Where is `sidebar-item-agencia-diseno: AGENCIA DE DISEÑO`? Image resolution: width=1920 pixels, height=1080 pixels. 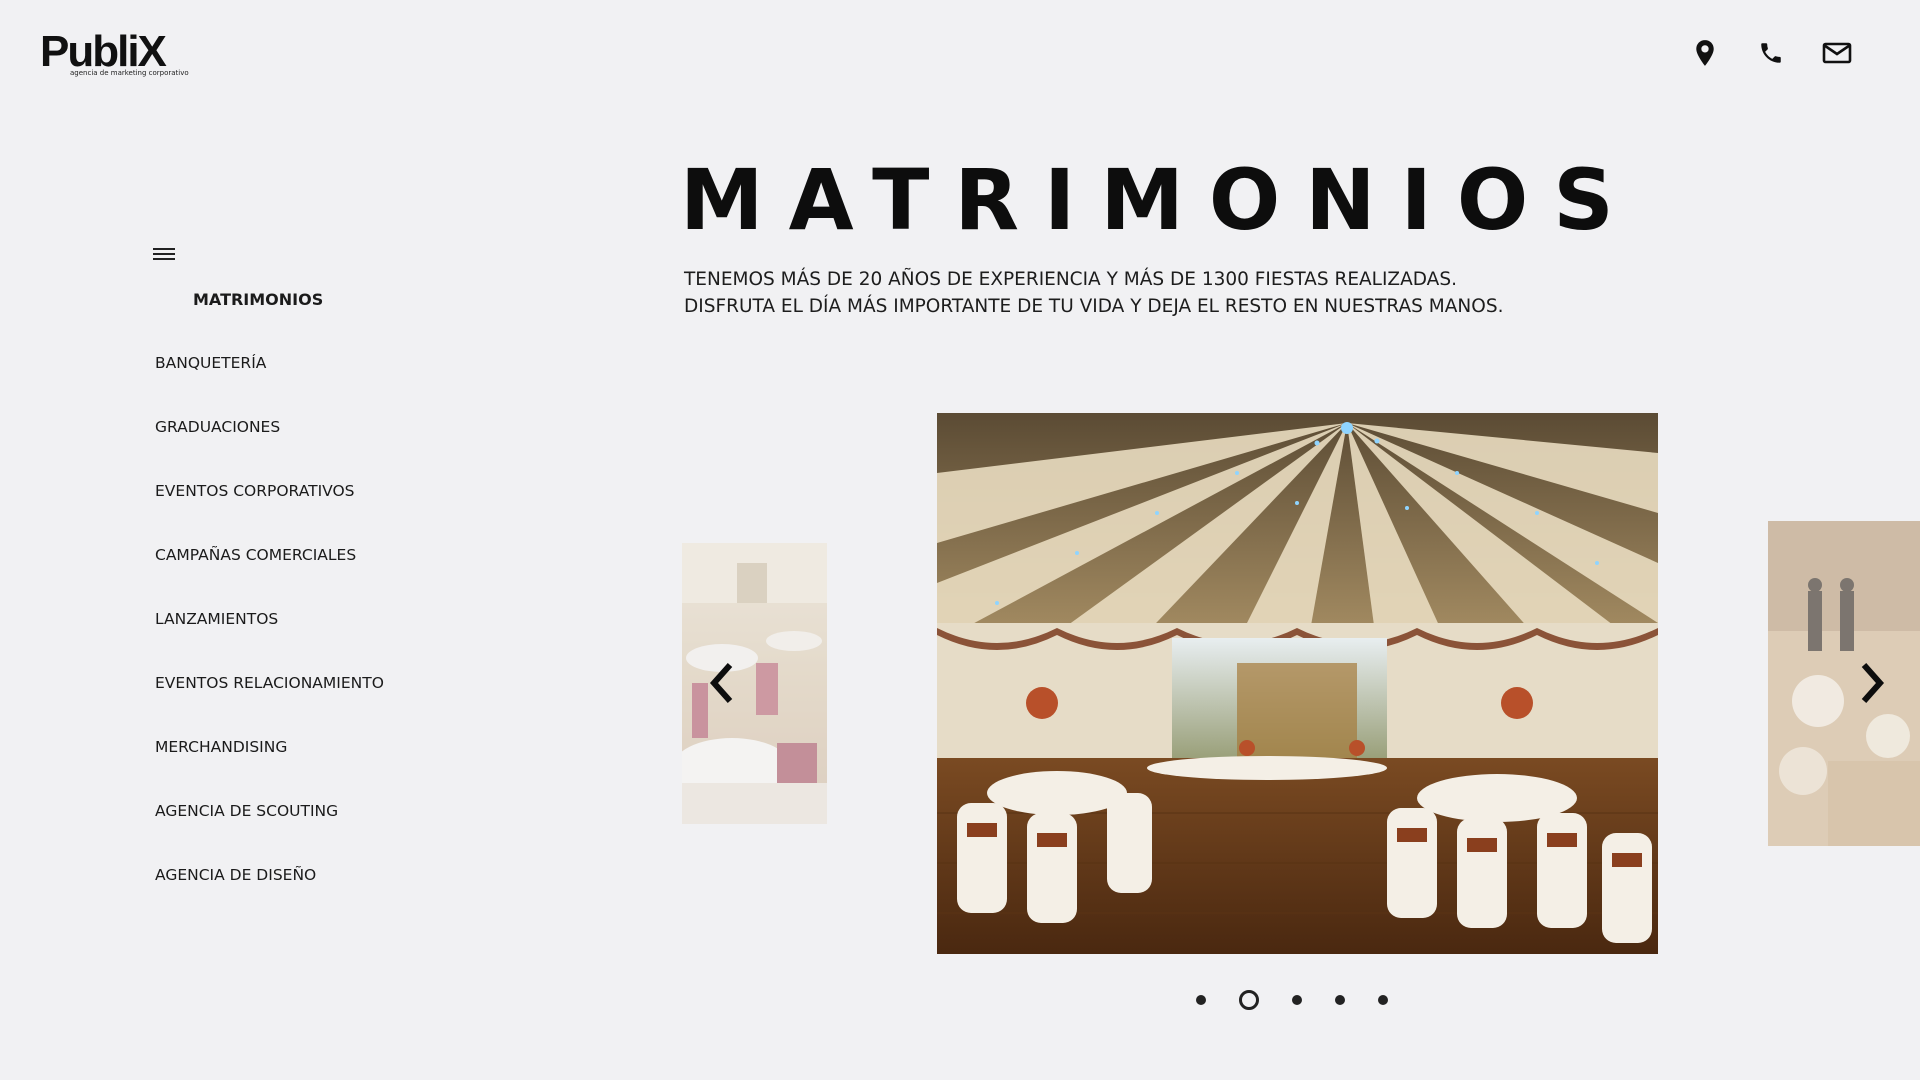
sidebar-item-agencia-diseno: AGENCIA DE DISEÑO is located at coordinates (269, 898).